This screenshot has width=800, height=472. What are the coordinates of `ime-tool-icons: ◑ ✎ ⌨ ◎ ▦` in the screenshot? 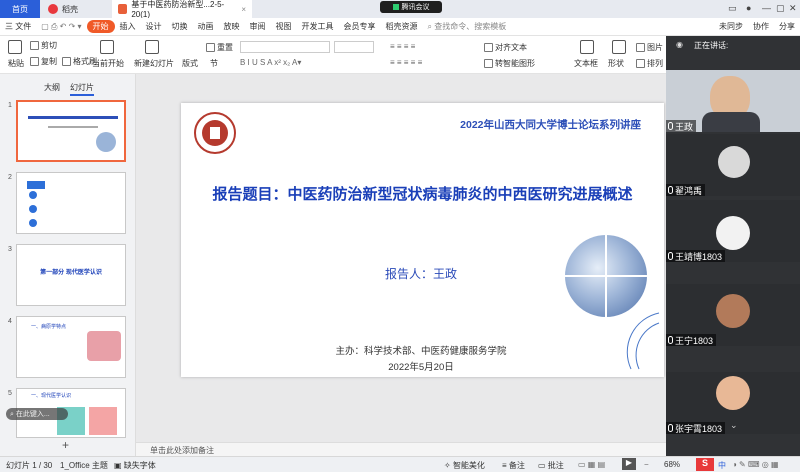 It's located at (755, 464).